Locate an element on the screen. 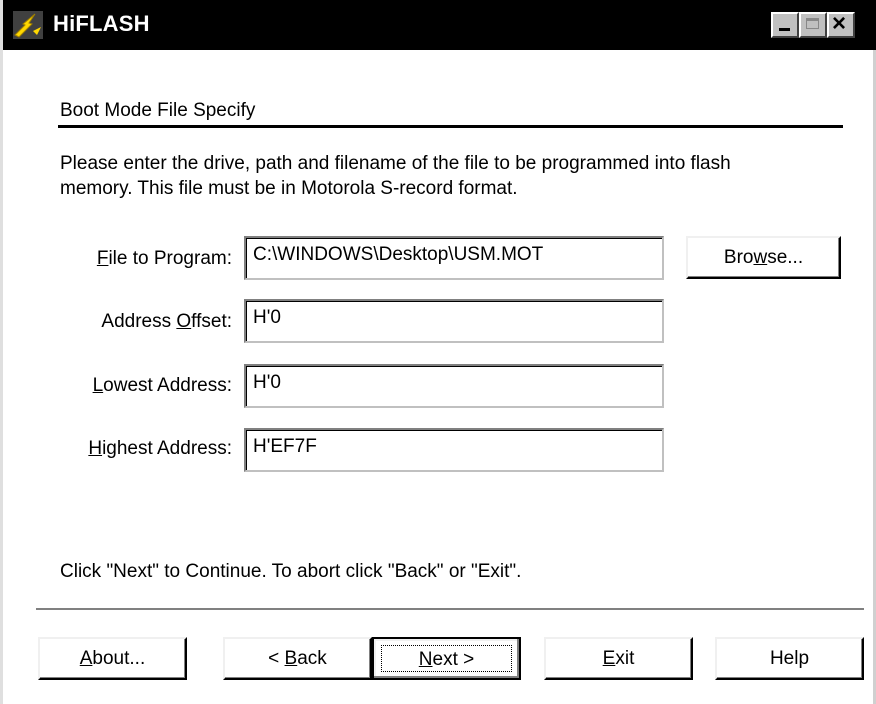  minimize-icon is located at coordinates (784, 29).